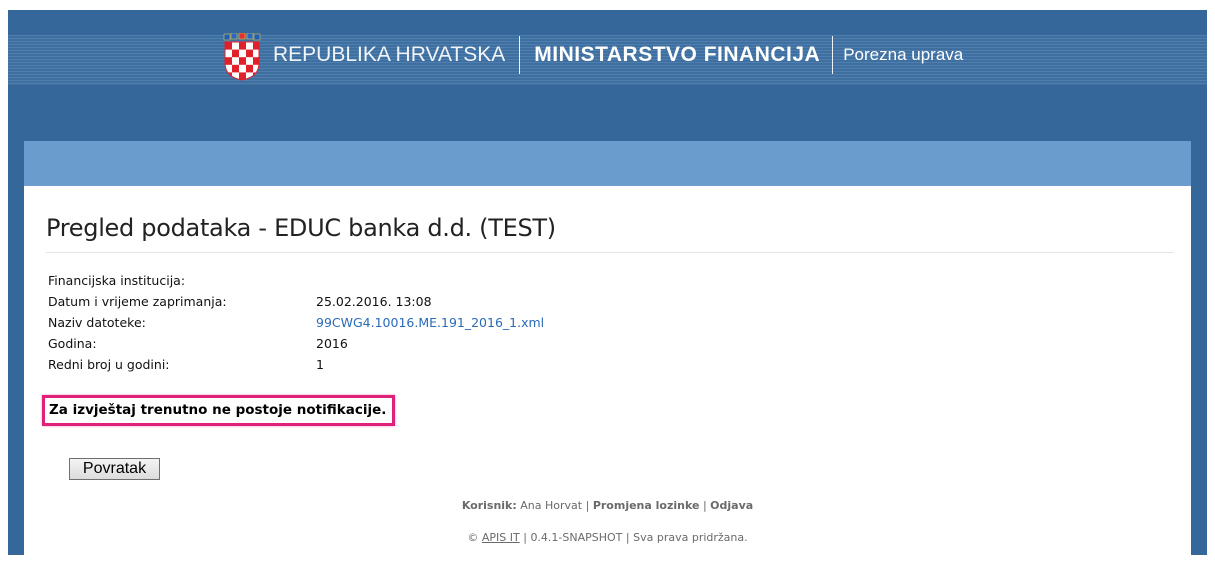 Image resolution: width=1215 pixels, height=563 pixels. Describe the element at coordinates (576, 537) in the screenshot. I see `version-label: 0.4.1-SNAPSHOT` at that location.